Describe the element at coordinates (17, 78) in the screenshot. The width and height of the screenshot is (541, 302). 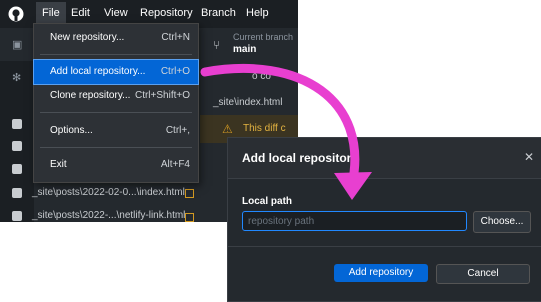
I see `info-icon: ✻` at that location.